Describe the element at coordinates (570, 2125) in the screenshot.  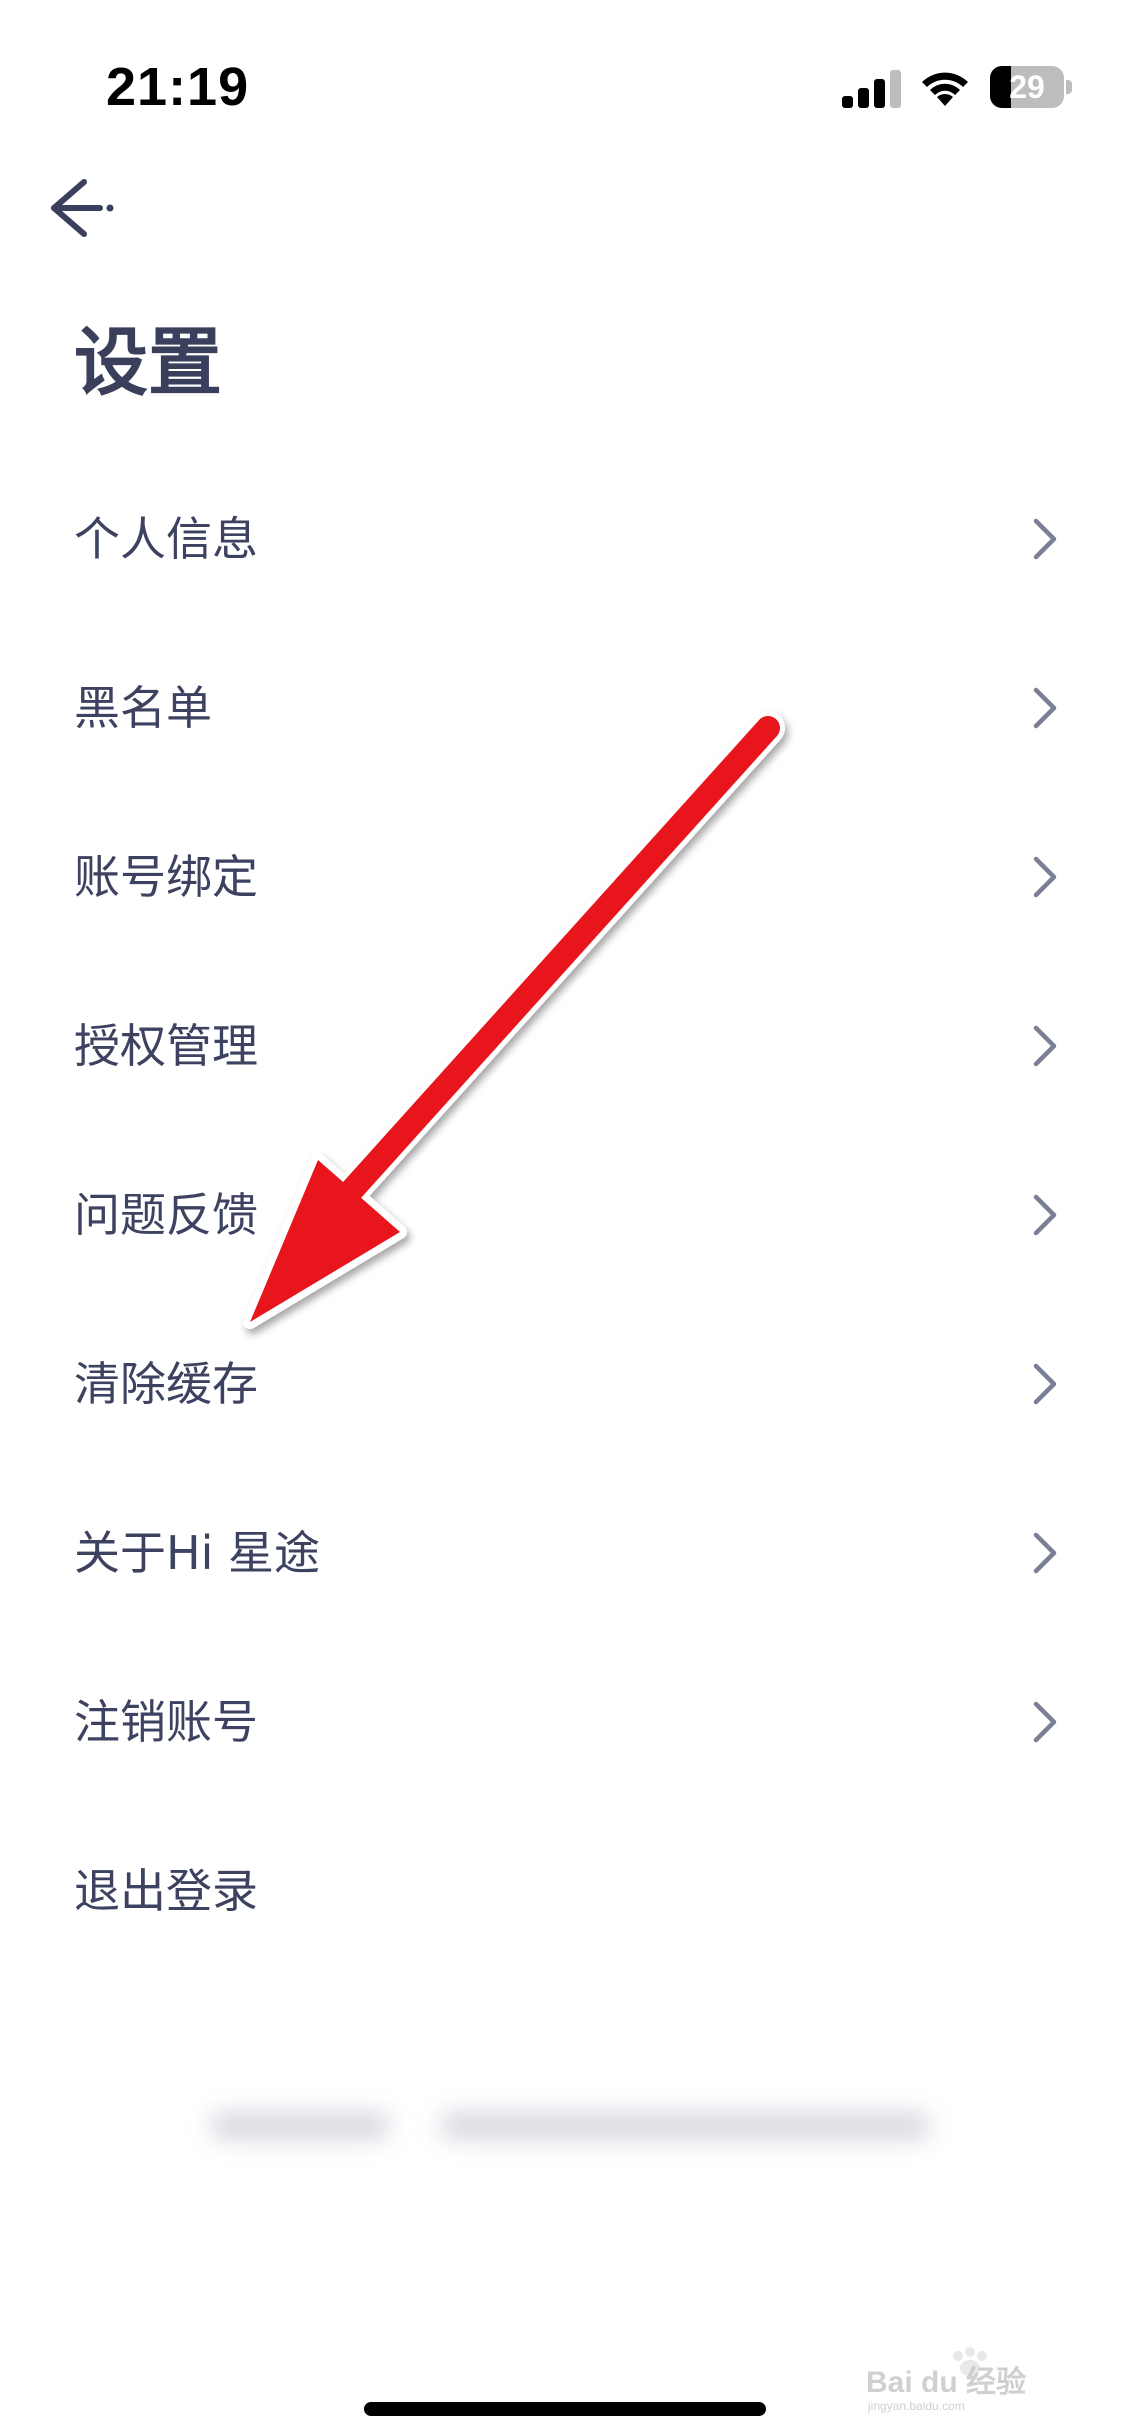
I see `blurred-footer-text` at that location.